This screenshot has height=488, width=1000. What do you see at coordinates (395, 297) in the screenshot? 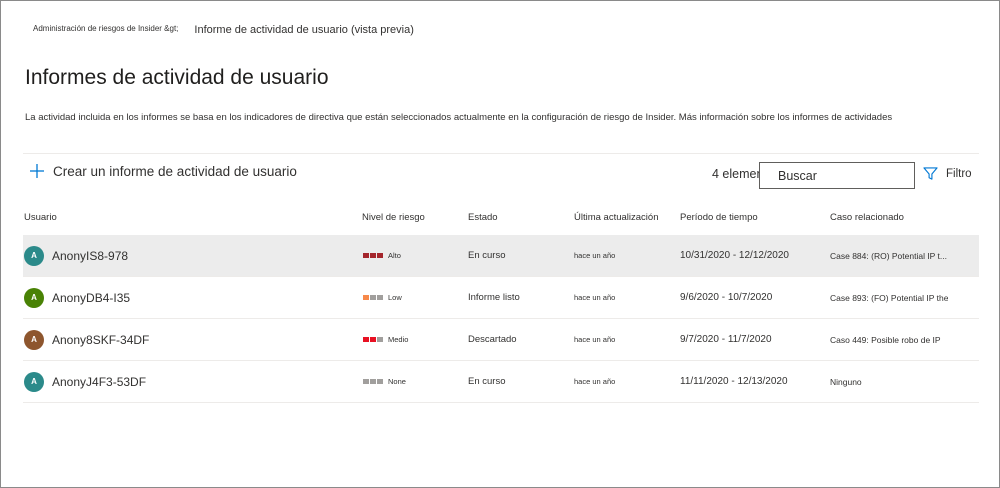
I see `risk-label: Low` at bounding box center [395, 297].